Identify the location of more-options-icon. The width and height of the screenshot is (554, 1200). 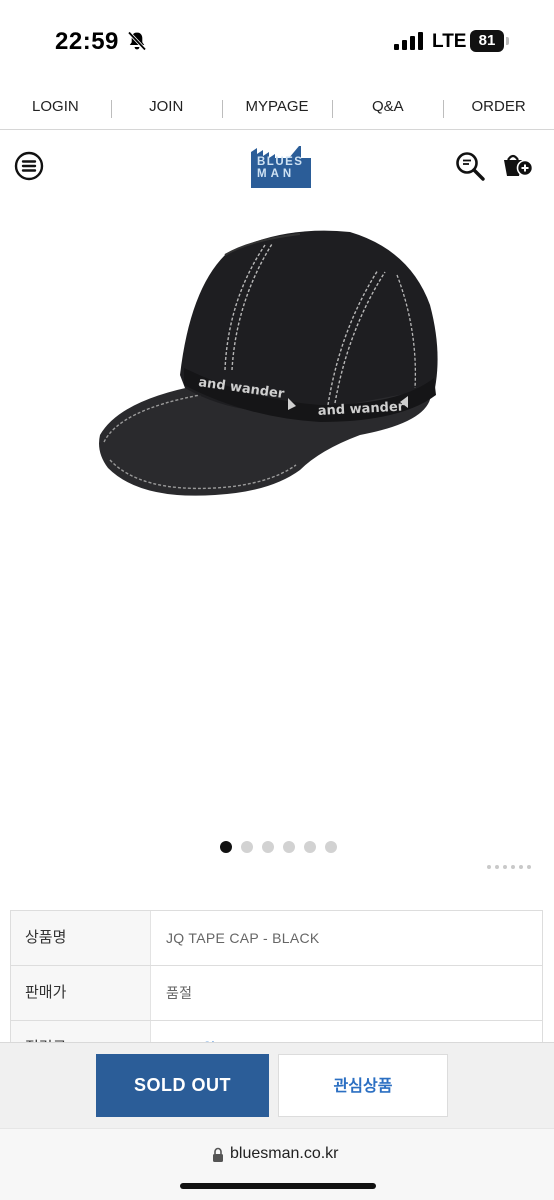
(510, 868).